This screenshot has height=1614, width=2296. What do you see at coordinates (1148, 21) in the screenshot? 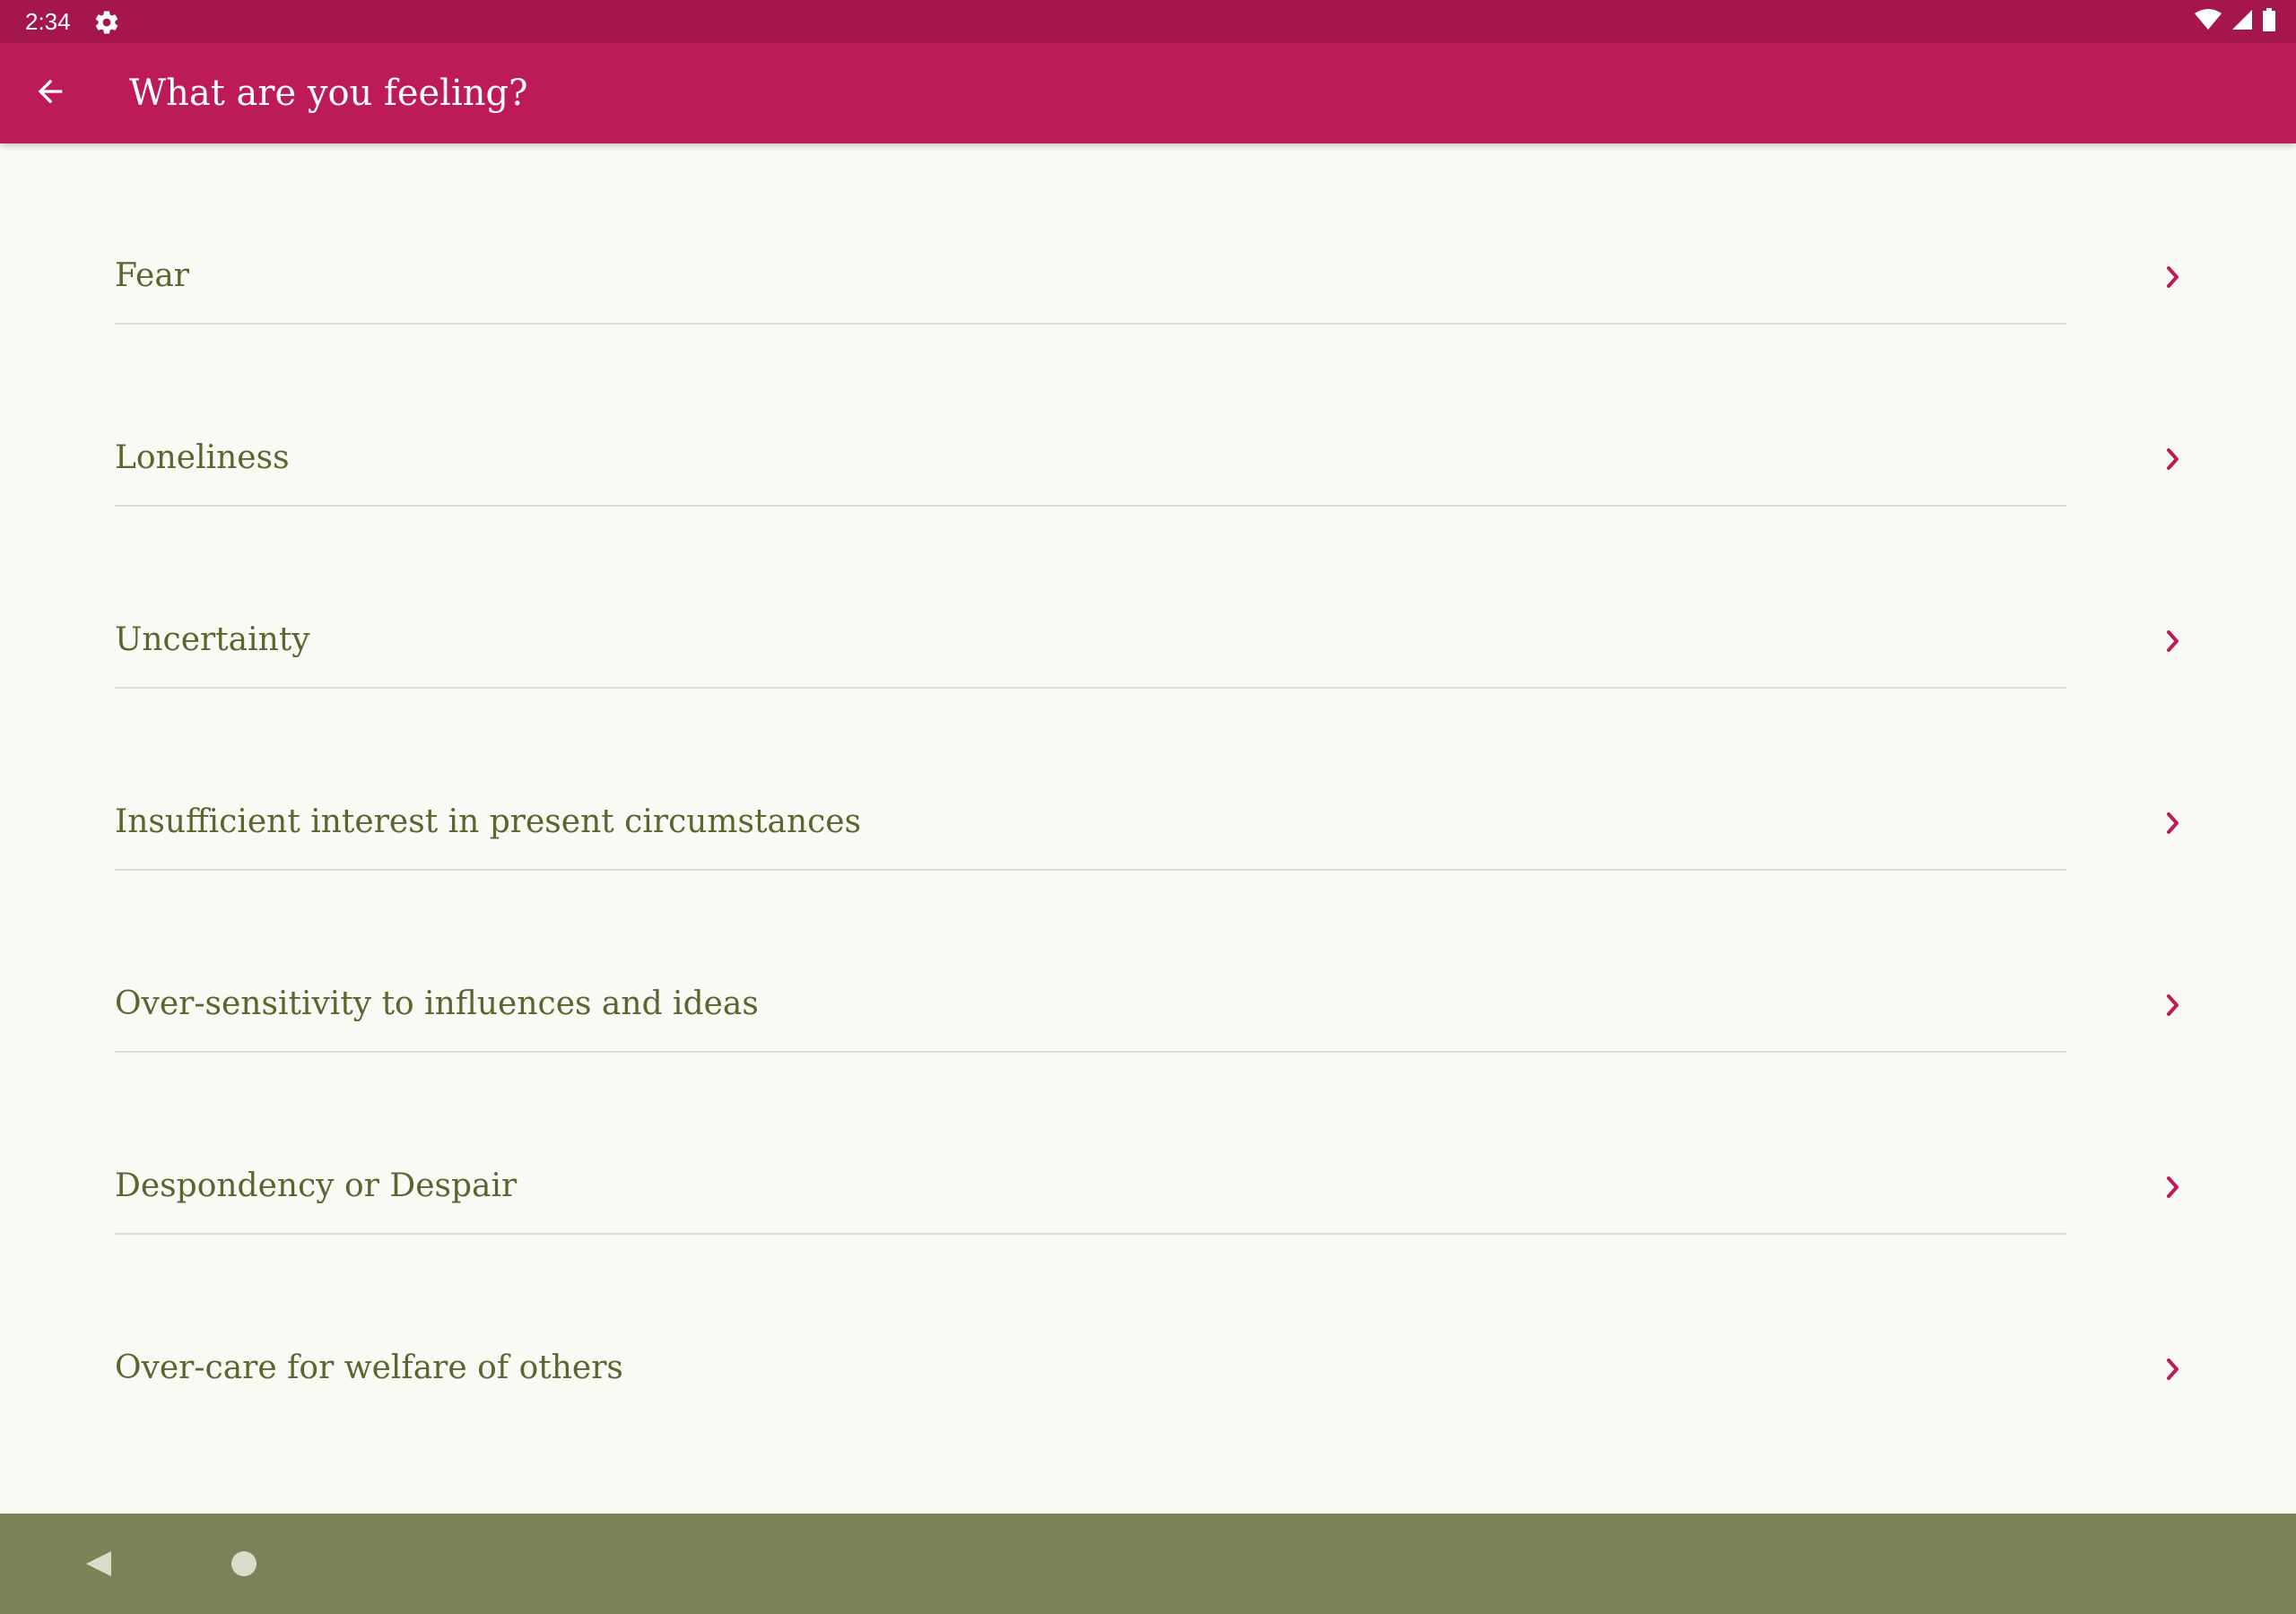
I see `status-bar: 2:34` at bounding box center [1148, 21].